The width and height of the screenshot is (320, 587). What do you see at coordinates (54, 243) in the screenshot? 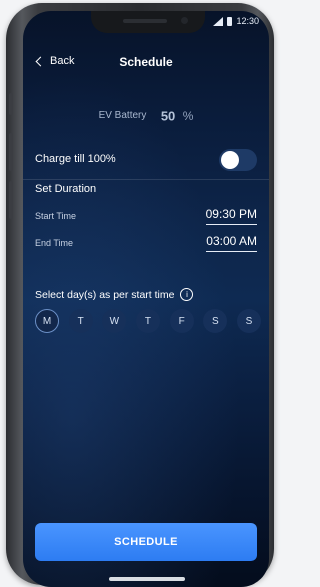
I see `end-time-label: End Time` at bounding box center [54, 243].